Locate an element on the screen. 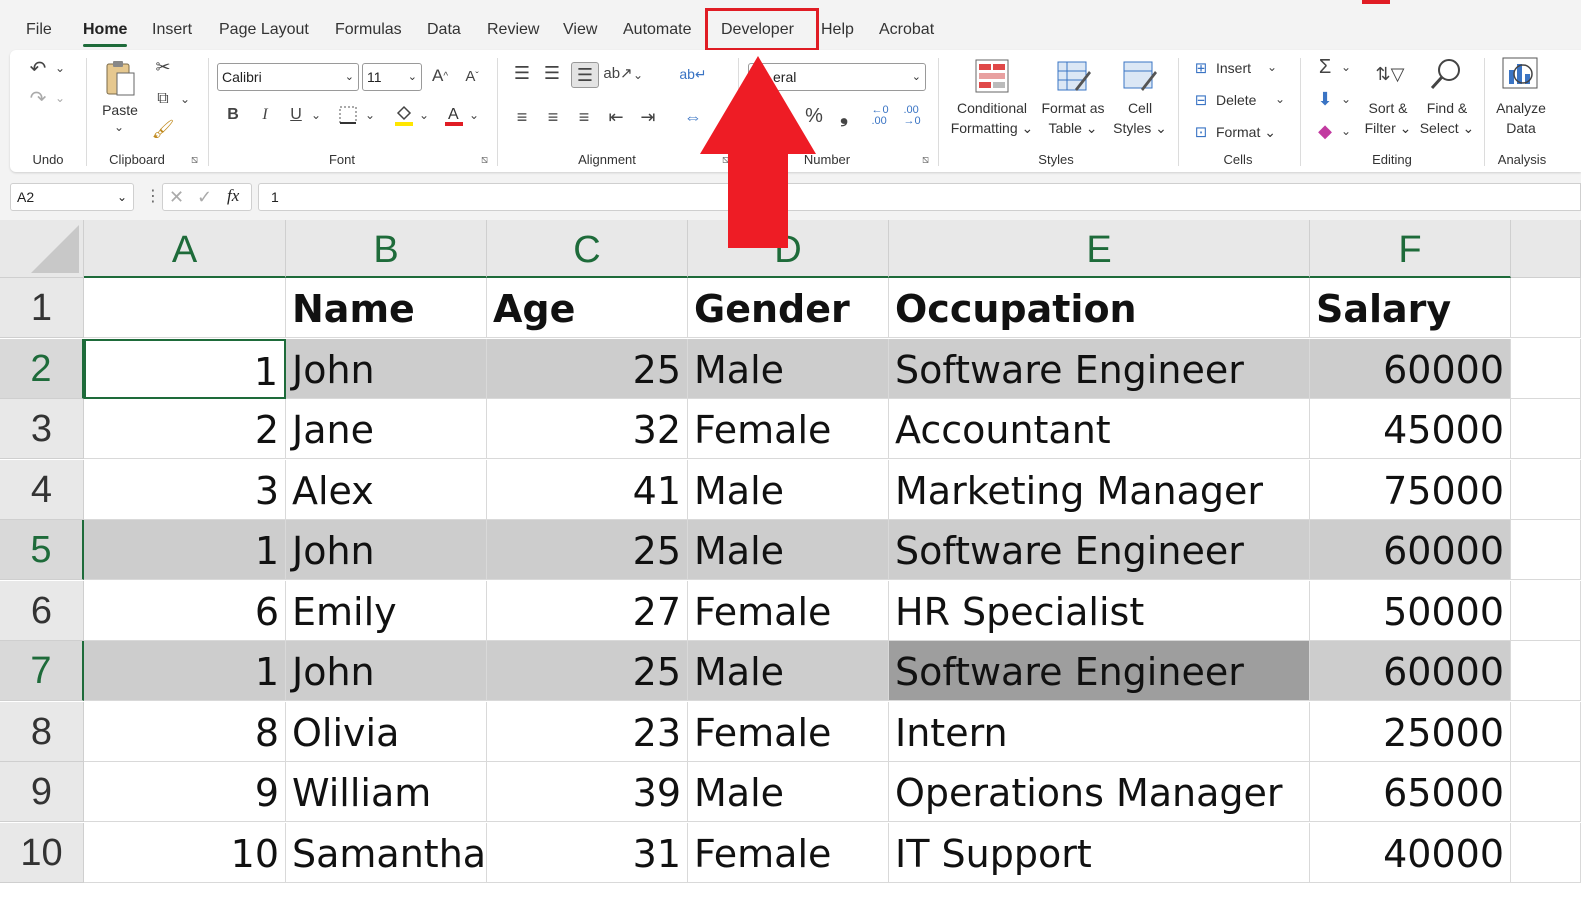 This screenshot has width=1581, height=899. cell-a4: 3 is located at coordinates (185, 489).